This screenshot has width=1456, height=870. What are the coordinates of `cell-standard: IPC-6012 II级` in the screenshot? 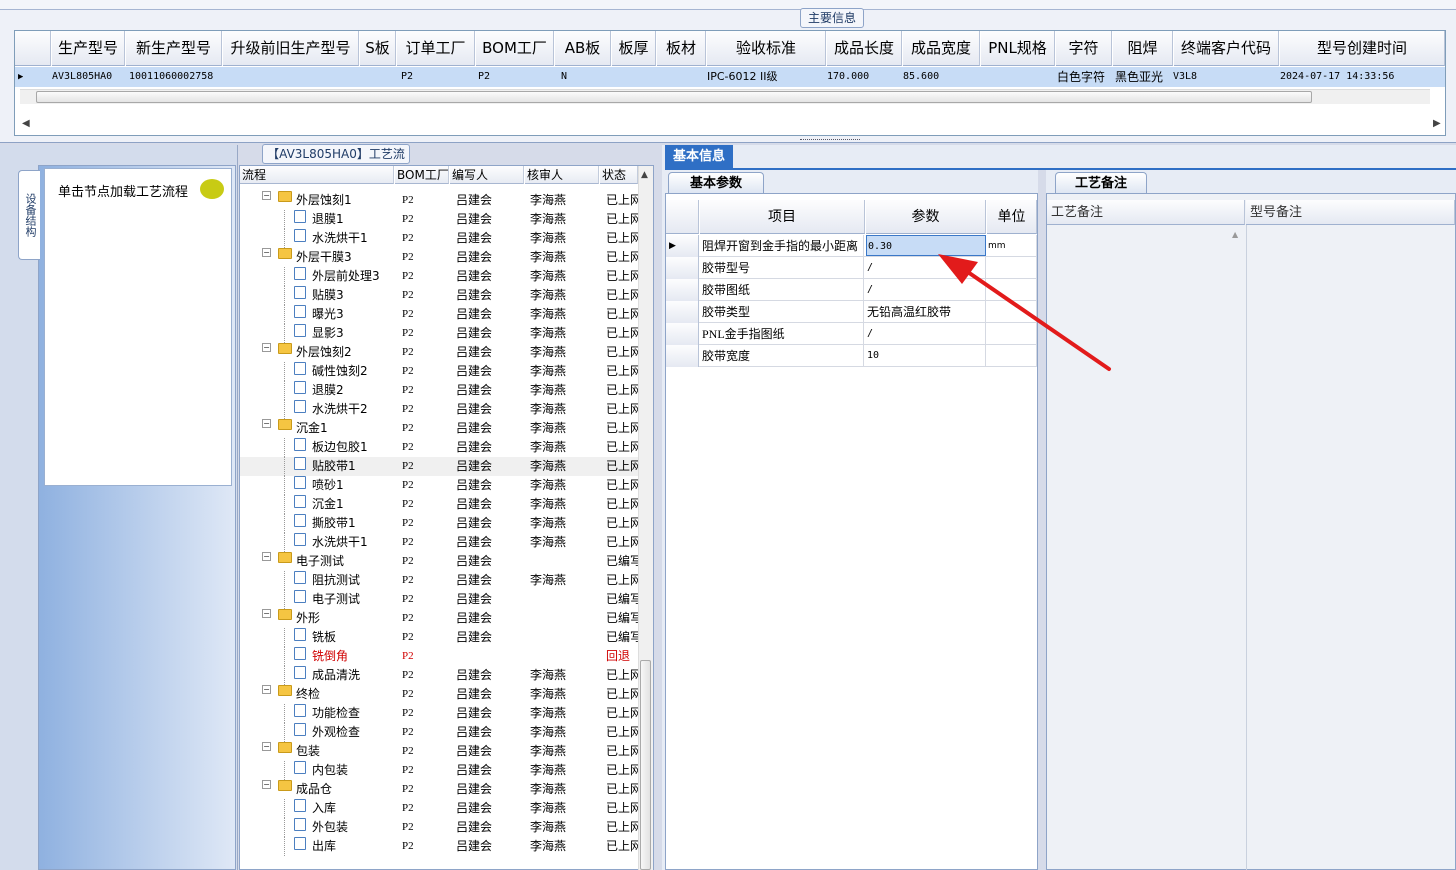 It's located at (742, 77).